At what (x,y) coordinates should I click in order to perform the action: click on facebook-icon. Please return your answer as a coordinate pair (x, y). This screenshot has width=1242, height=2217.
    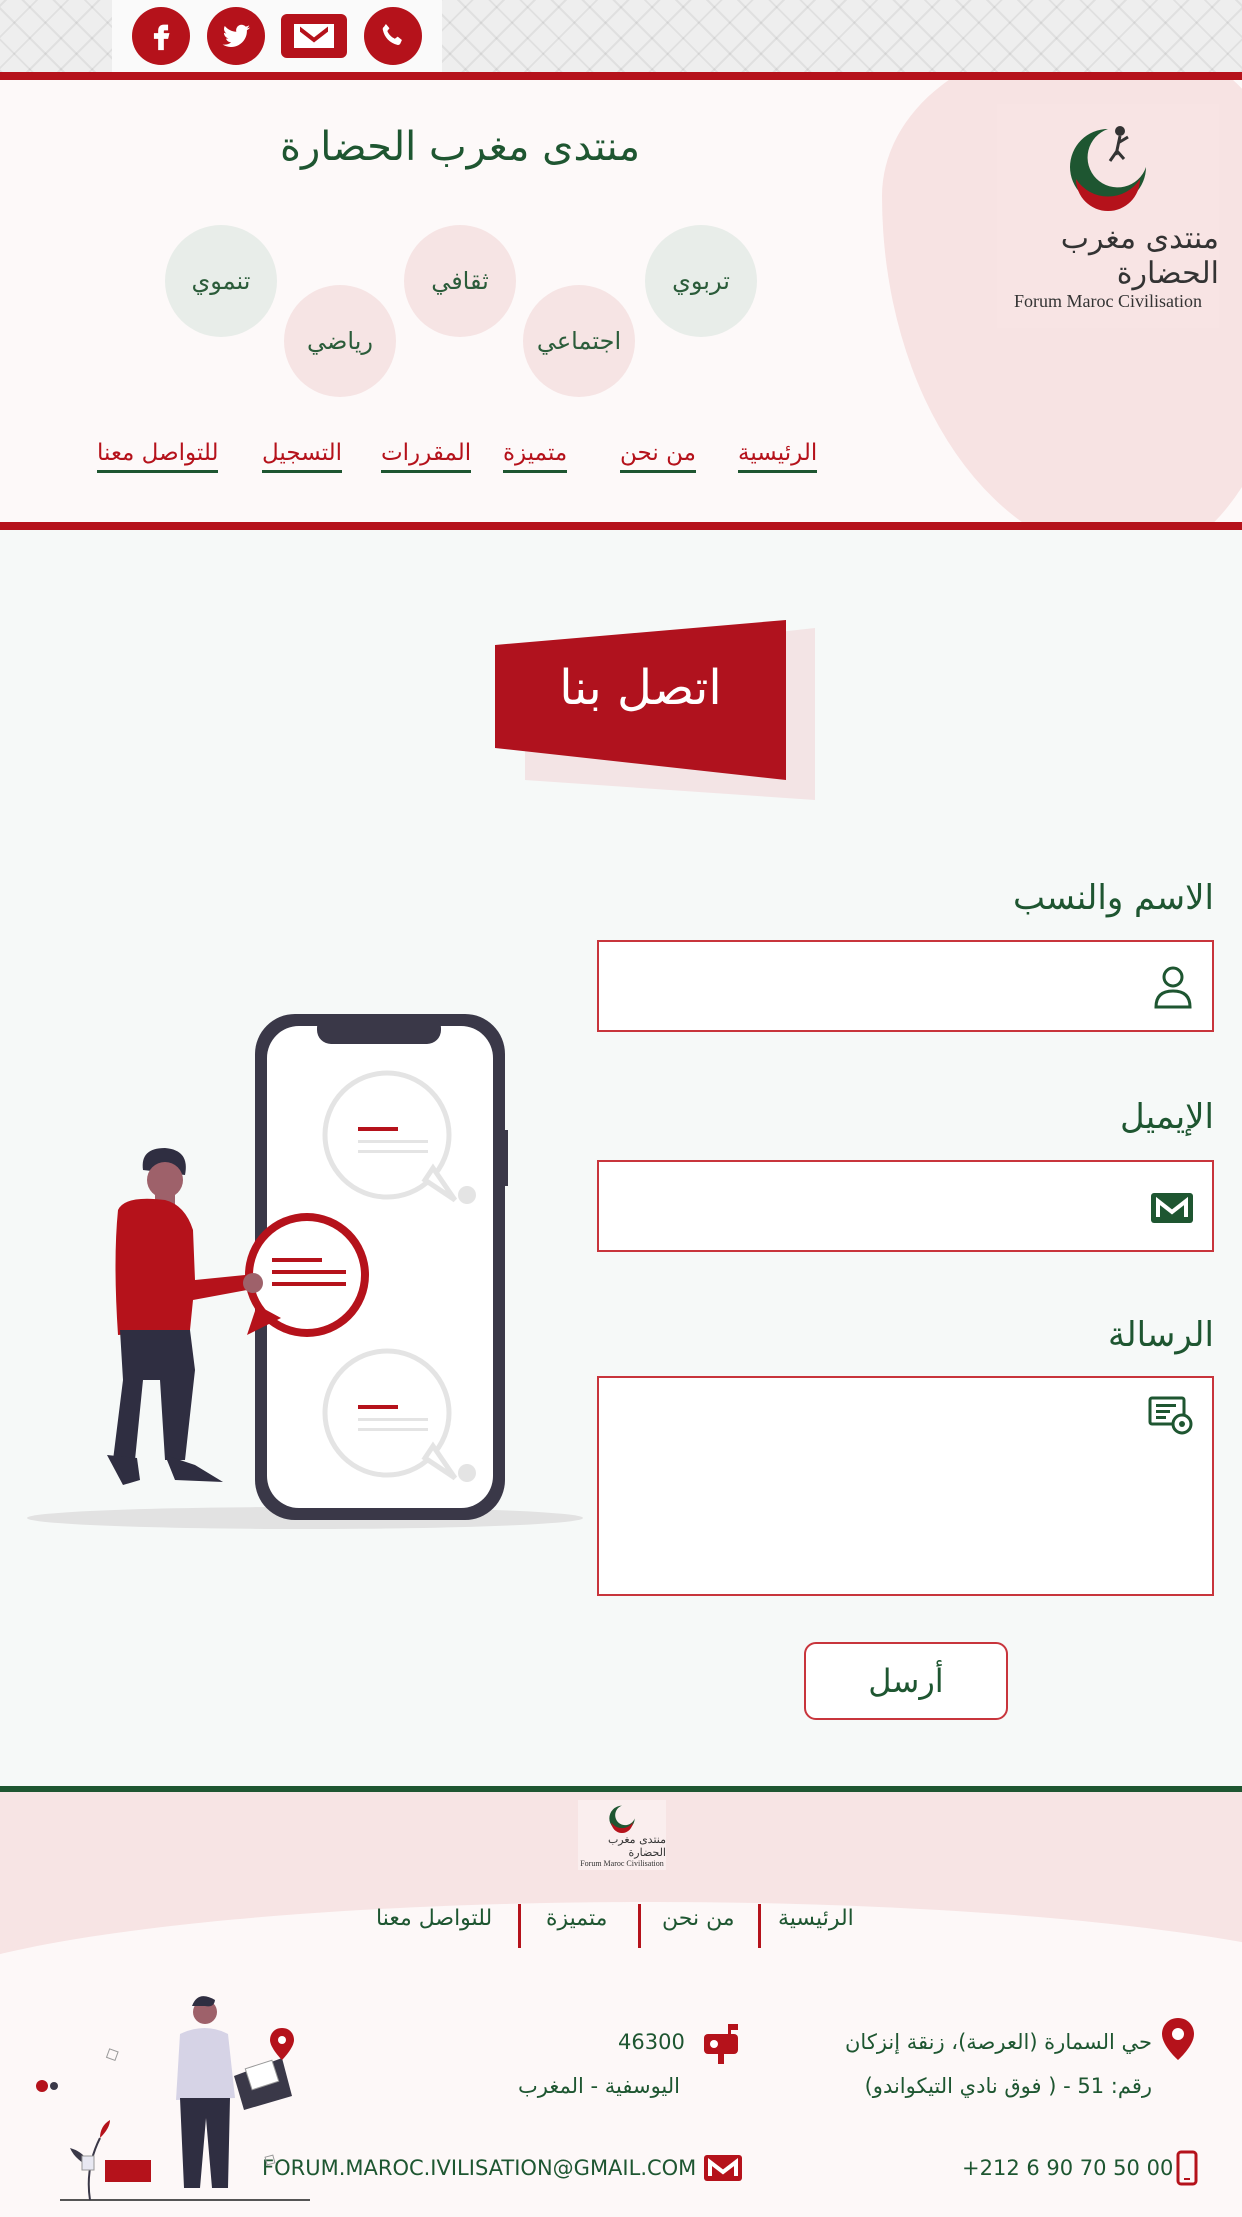
    Looking at the image, I should click on (161, 36).